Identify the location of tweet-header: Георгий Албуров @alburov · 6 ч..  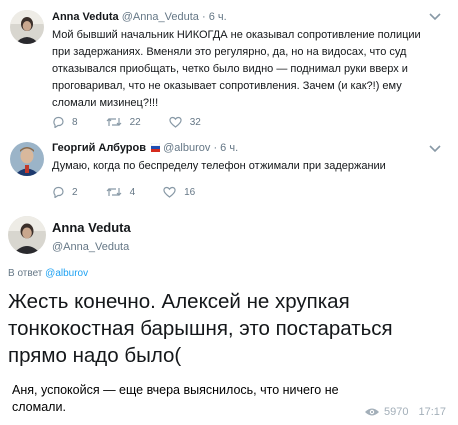
(145, 148).